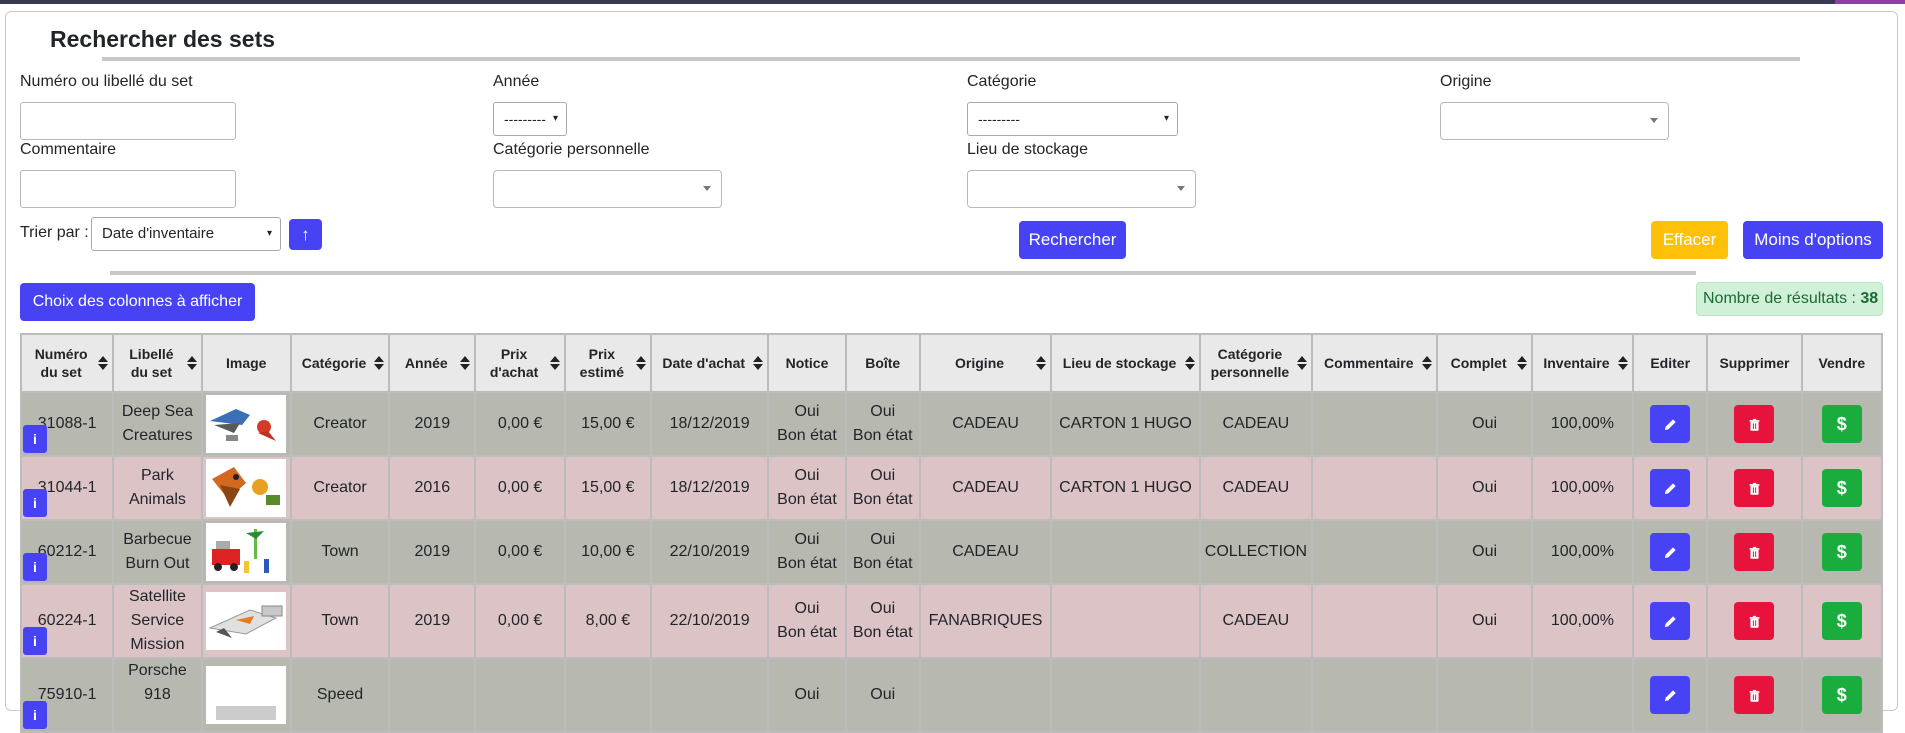 The height and width of the screenshot is (733, 1905). I want to click on origin-select, so click(1554, 121).